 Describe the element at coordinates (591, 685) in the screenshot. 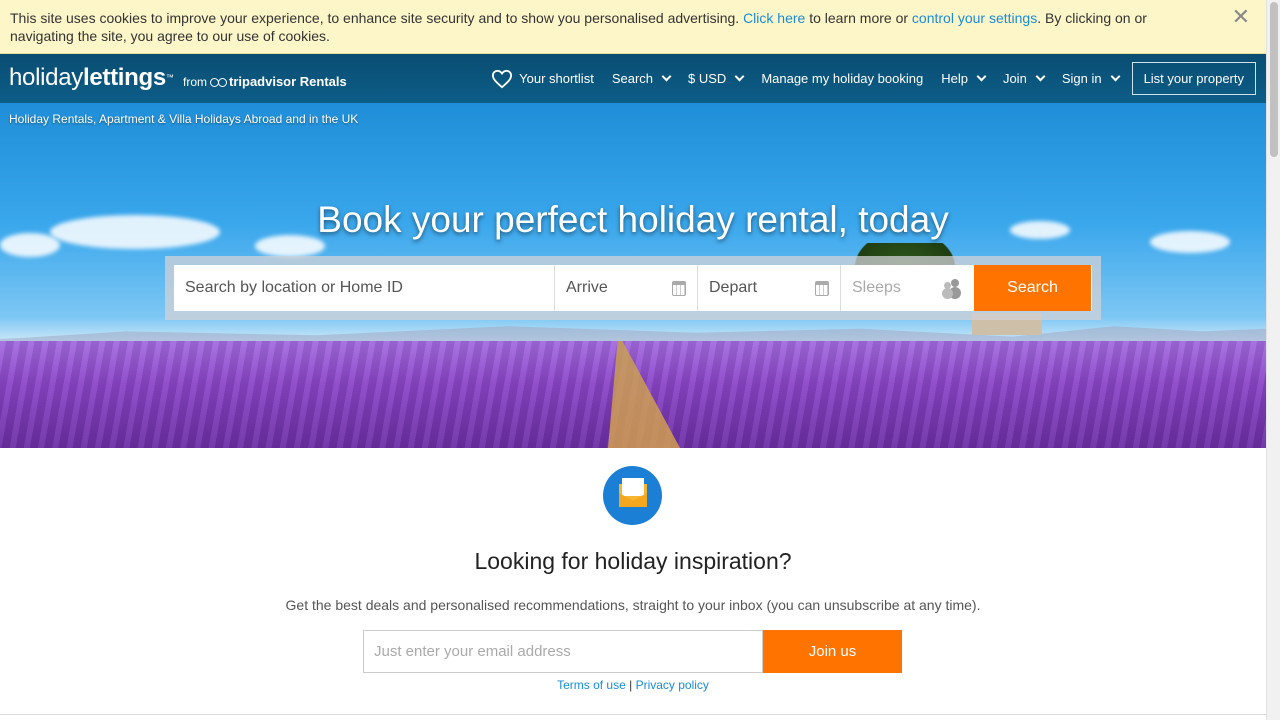

I see `terms-link: Terms of use` at that location.